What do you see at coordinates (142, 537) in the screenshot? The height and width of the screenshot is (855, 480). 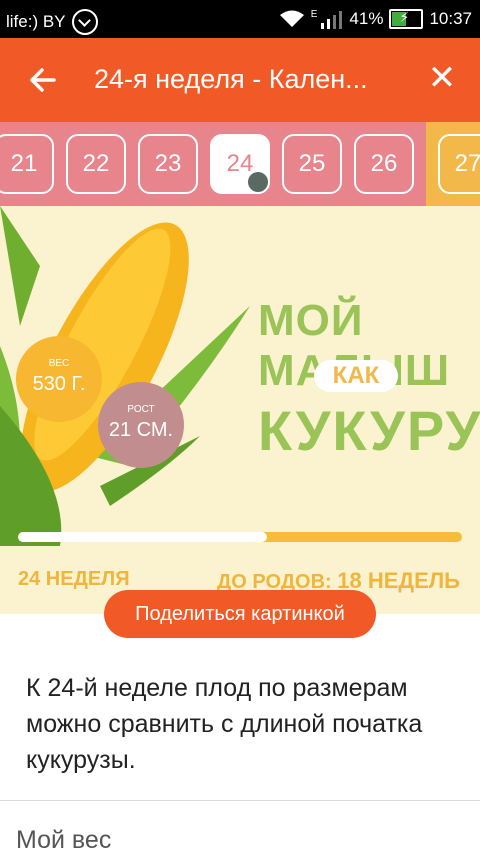 I see `progress-fill` at bounding box center [142, 537].